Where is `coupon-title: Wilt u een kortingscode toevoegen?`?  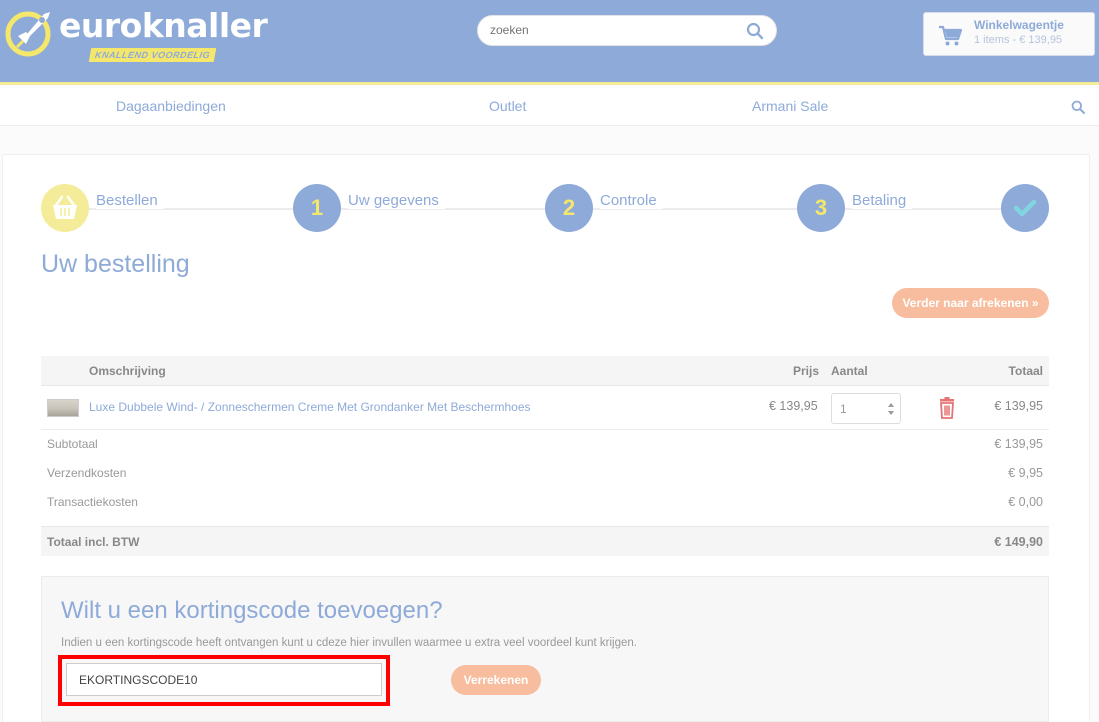 coupon-title: Wilt u een kortingscode toevoegen? is located at coordinates (252, 610).